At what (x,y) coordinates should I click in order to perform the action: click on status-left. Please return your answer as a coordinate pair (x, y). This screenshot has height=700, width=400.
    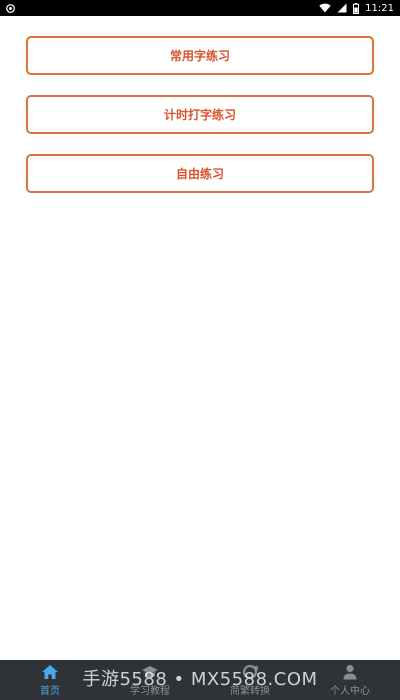
    Looking at the image, I should click on (10, 8).